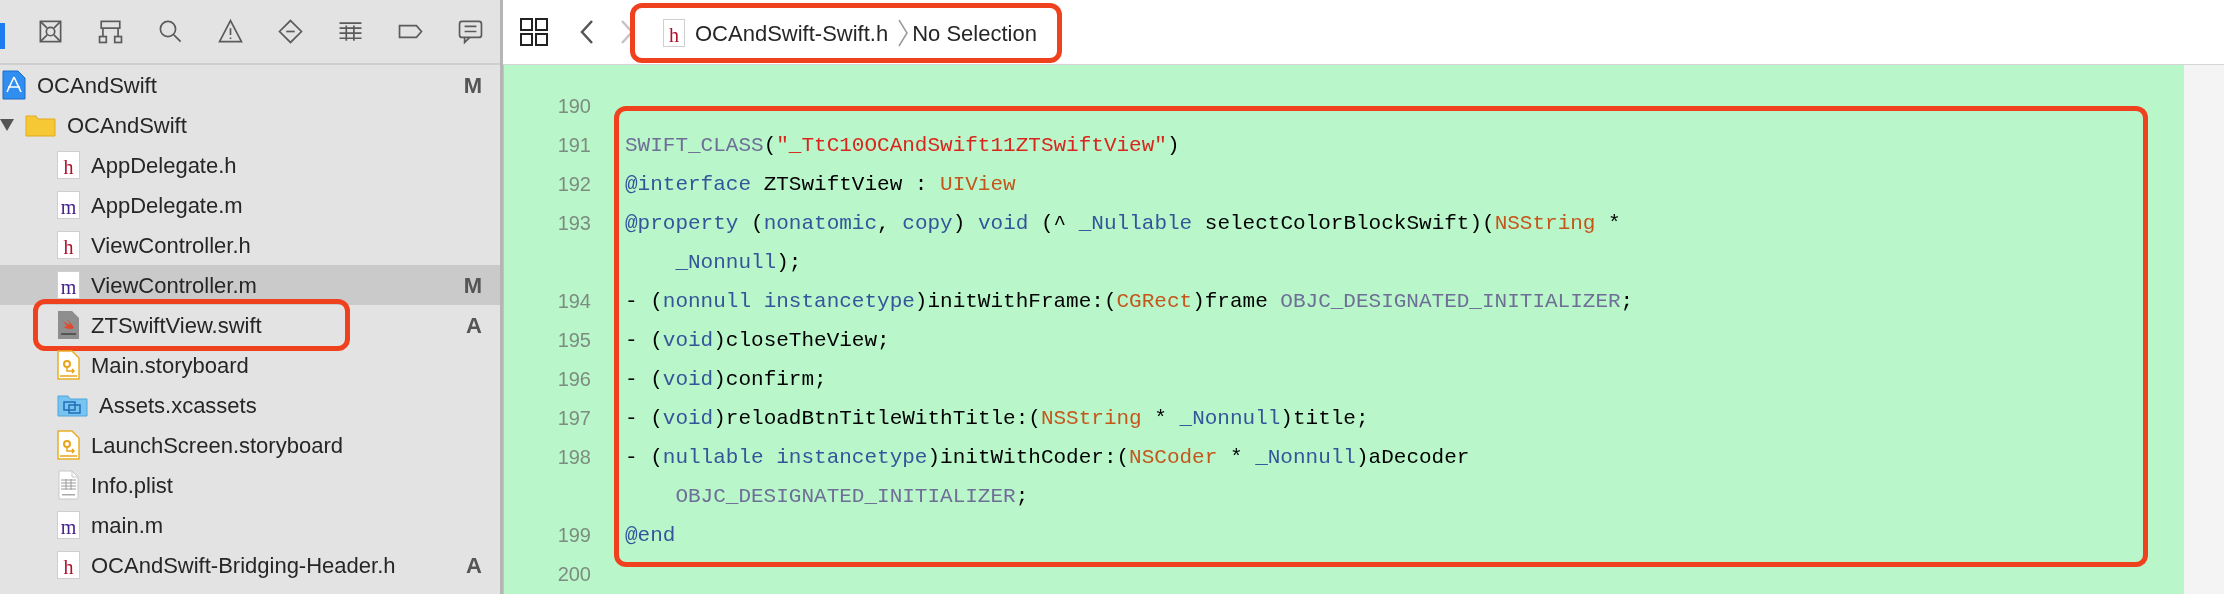 The width and height of the screenshot is (2224, 594). Describe the element at coordinates (110, 31) in the screenshot. I see `hierarchy-icon` at that location.